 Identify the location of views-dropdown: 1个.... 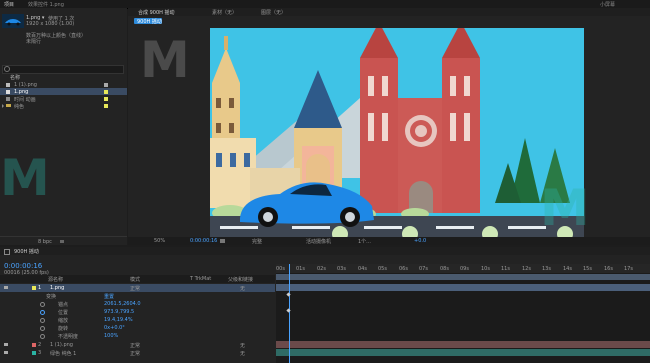
(364, 241).